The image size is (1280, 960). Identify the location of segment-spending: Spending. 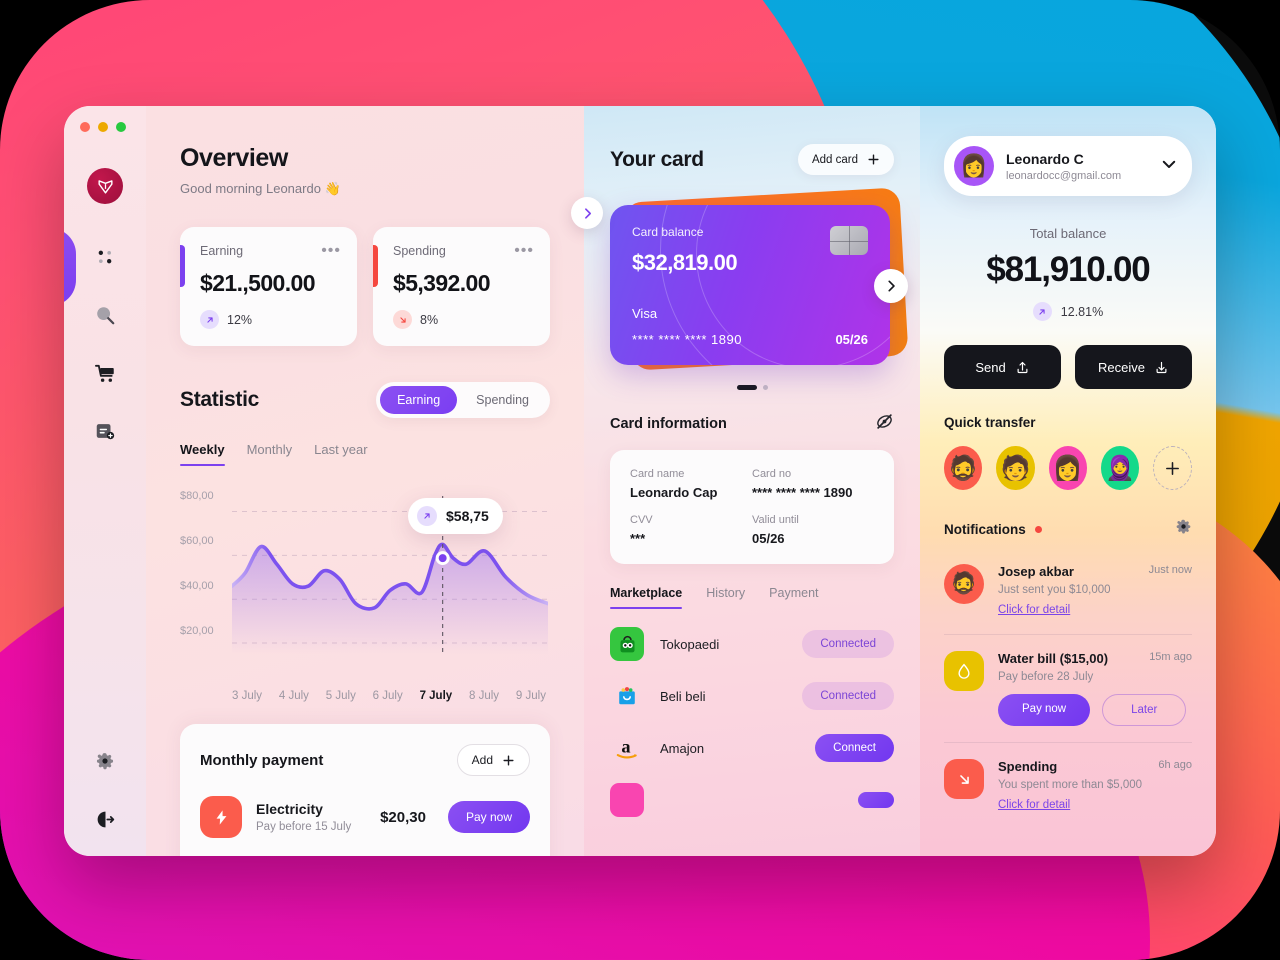
(502, 400).